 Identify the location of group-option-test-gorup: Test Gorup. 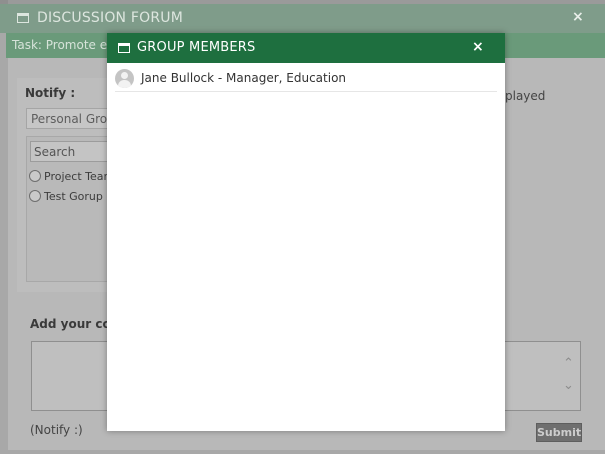
(66, 196).